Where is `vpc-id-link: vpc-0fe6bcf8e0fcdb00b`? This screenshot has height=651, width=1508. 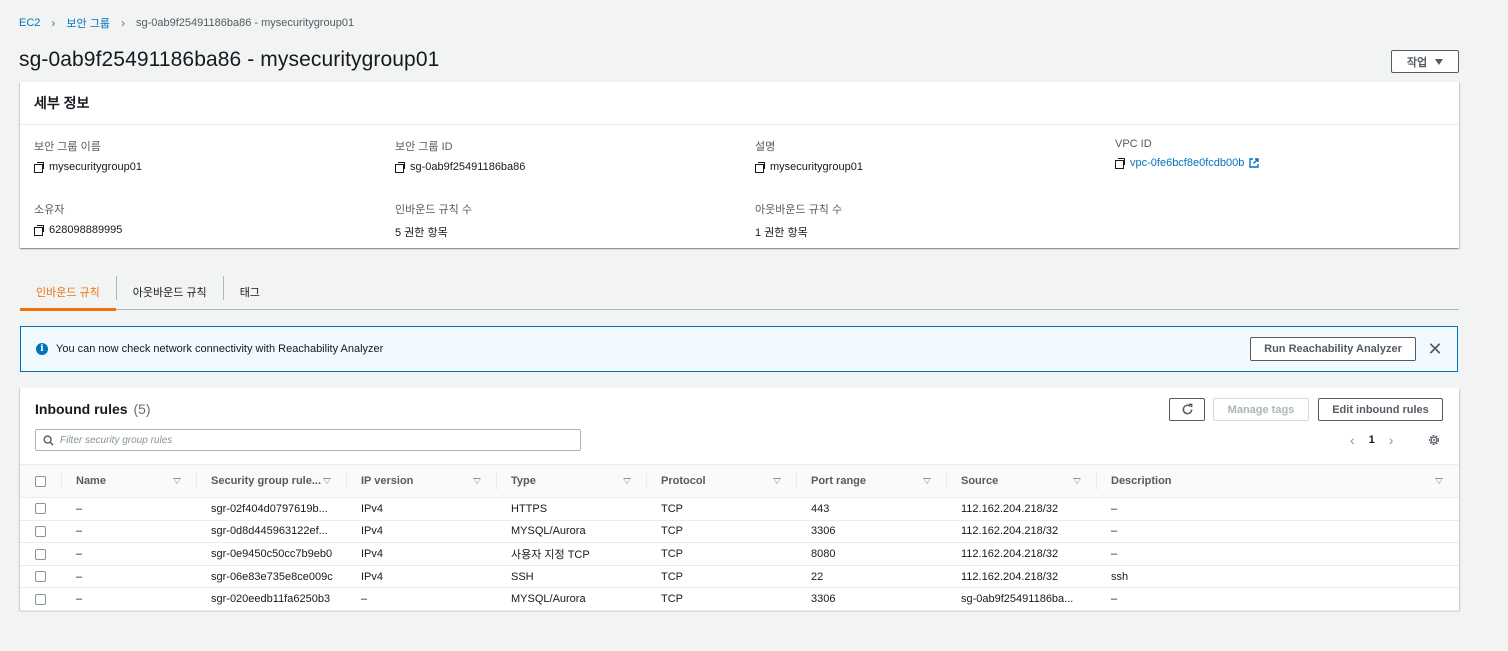
vpc-id-link: vpc-0fe6bcf8e0fcdb00b is located at coordinates (1187, 163).